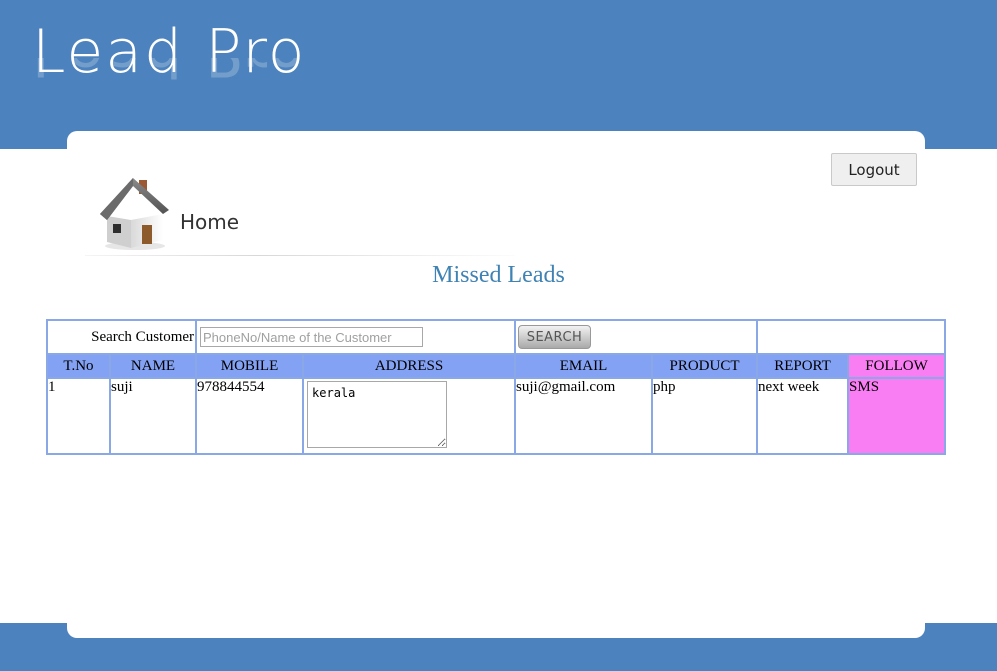 This screenshot has width=997, height=671. What do you see at coordinates (897, 366) in the screenshot?
I see `column-header-follow: FOLLOW` at bounding box center [897, 366].